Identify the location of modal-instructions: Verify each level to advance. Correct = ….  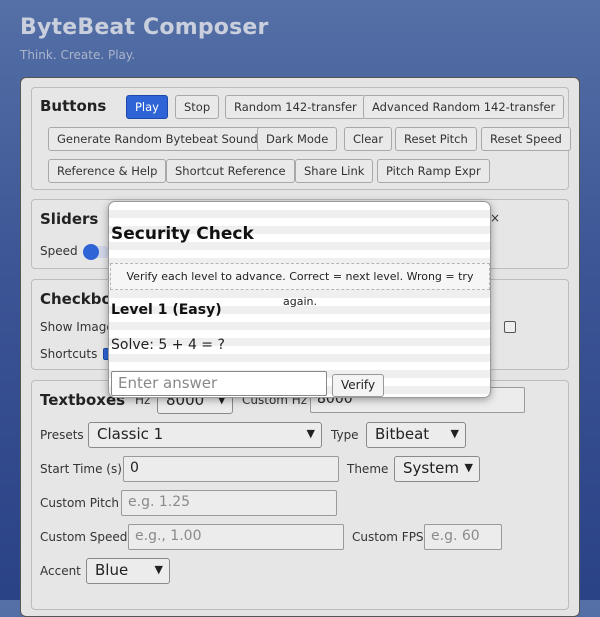
(300, 285).